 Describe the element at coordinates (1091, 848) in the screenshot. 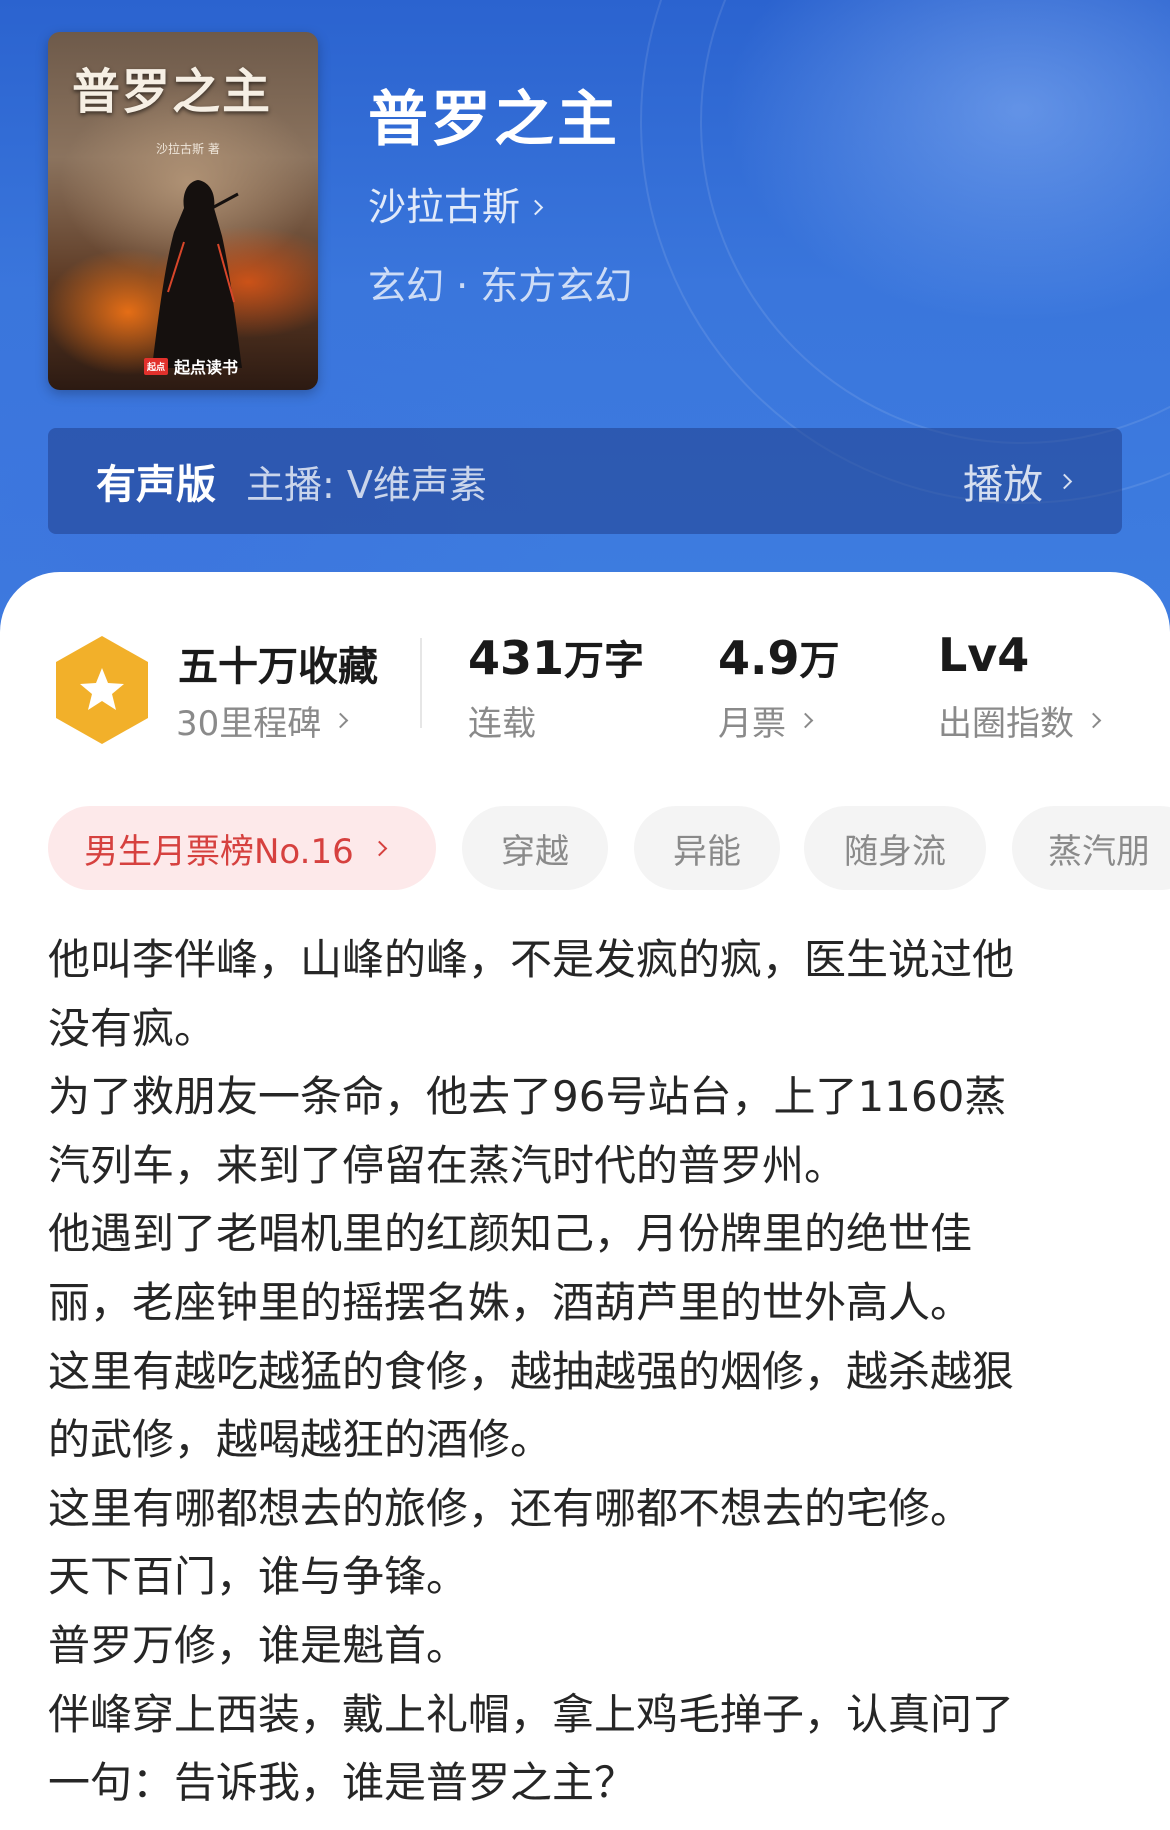

I see `tag-chip: 蒸汽朋` at that location.